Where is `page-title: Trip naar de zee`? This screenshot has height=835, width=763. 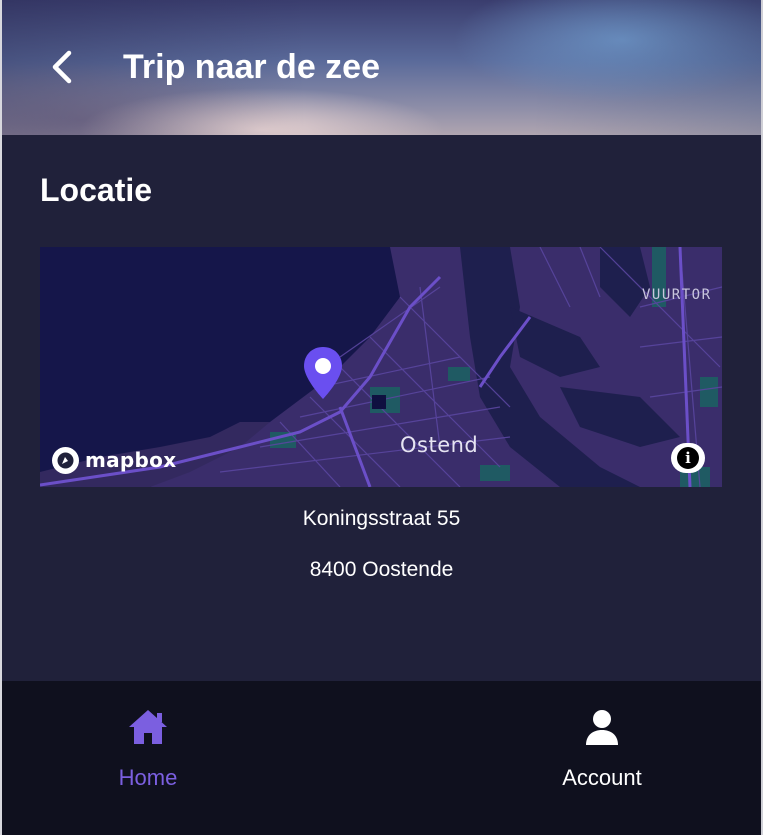 page-title: Trip naar de zee is located at coordinates (251, 67).